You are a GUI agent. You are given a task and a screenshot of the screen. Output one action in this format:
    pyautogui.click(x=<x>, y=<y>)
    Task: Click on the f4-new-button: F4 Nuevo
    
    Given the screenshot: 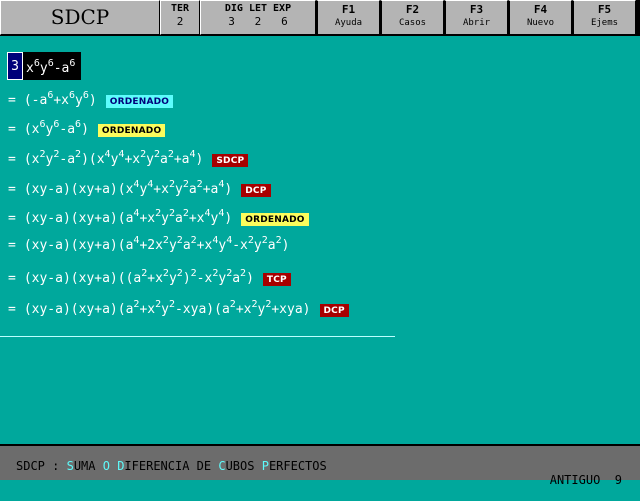 What is the action you would take?
    pyautogui.click(x=540, y=17)
    